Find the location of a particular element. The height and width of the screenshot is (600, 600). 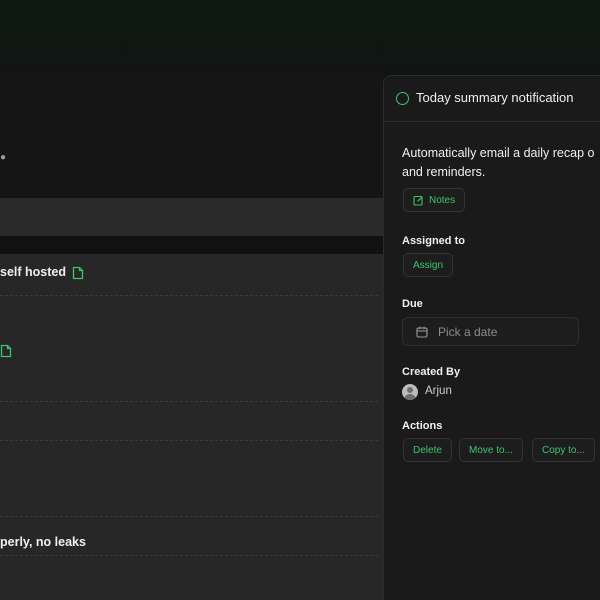

due-date-picker: Pick a date is located at coordinates (490, 331).